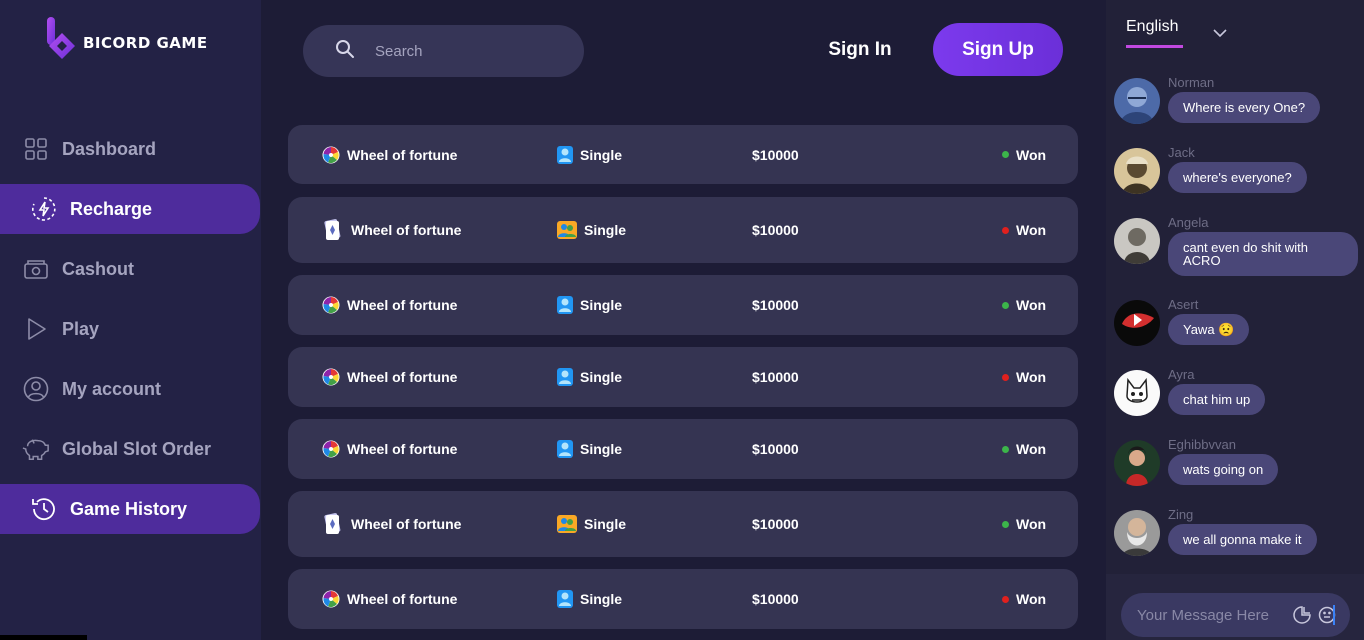 This screenshot has height=640, width=1364. What do you see at coordinates (36, 269) in the screenshot?
I see `wallet-icon` at bounding box center [36, 269].